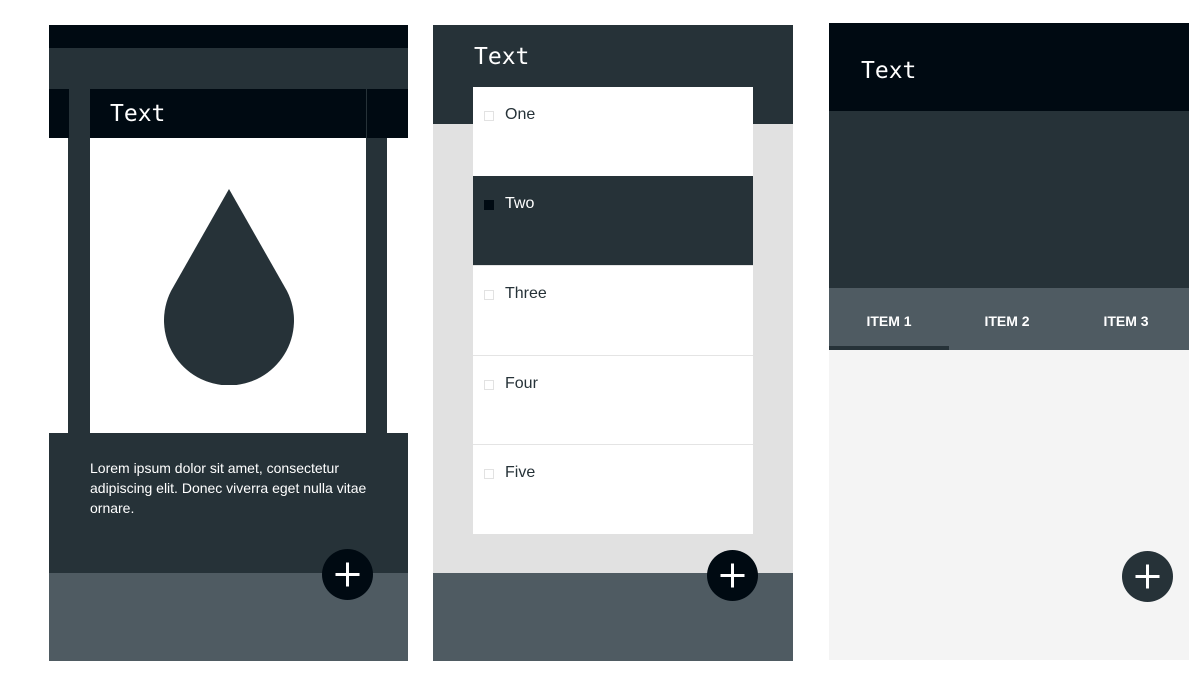 This screenshot has height=682, width=1204. I want to click on tab-item-3: ITEM 3, so click(1126, 319).